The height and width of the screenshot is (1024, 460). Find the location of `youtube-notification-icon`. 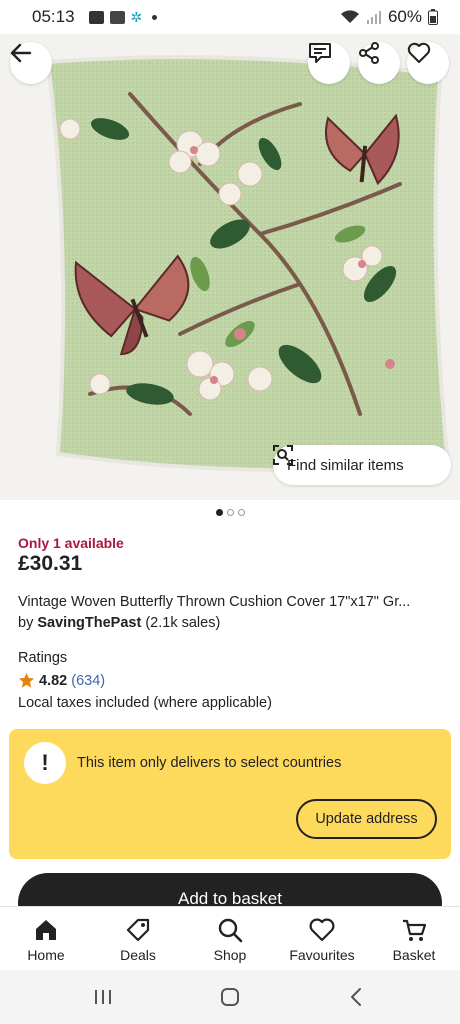

youtube-notification-icon is located at coordinates (117, 17).